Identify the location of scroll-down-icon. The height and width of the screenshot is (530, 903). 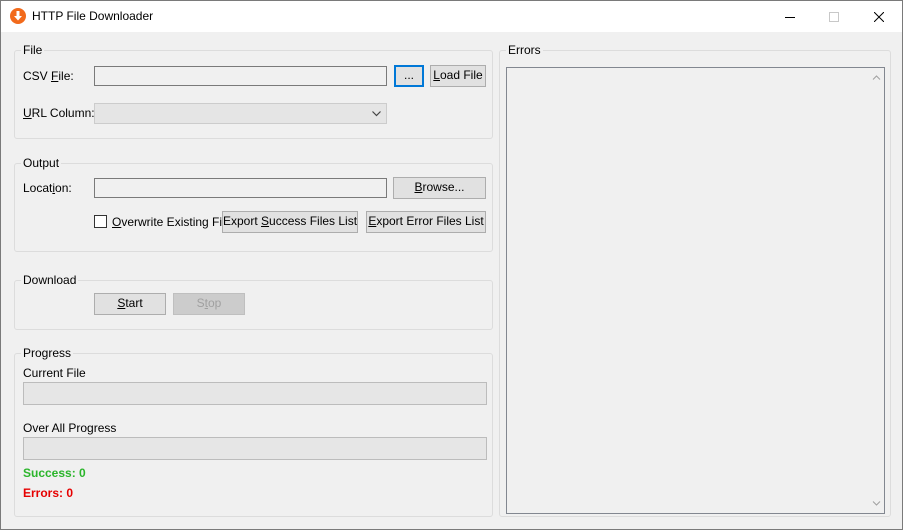
(876, 503).